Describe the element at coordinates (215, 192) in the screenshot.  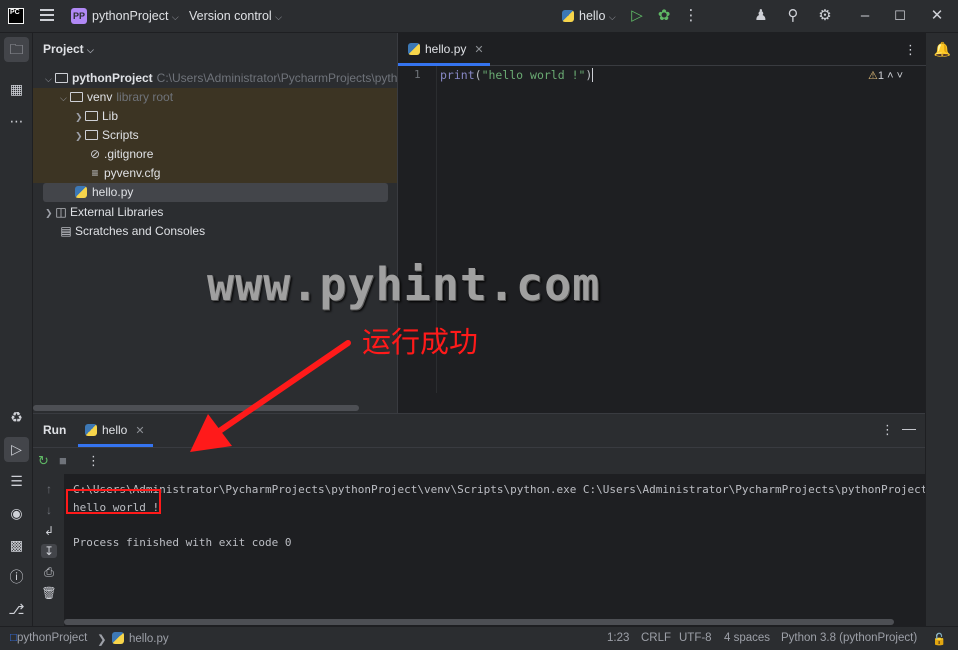
I see `tree-item-hello-py: hello.py` at that location.